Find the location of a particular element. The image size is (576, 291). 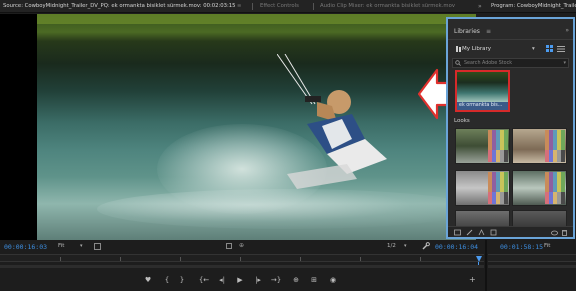

playback-resolution-select: 1/2 is located at coordinates (391, 246).